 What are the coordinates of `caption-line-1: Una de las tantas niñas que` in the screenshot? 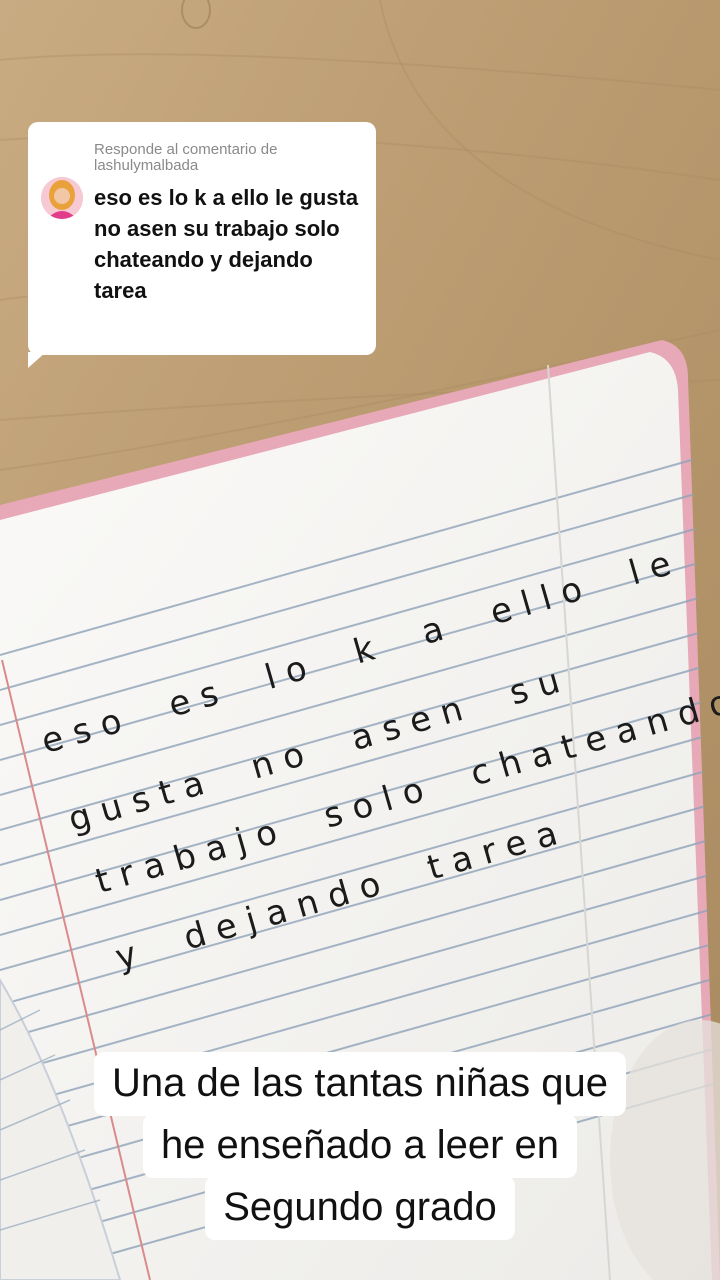 It's located at (360, 1084).